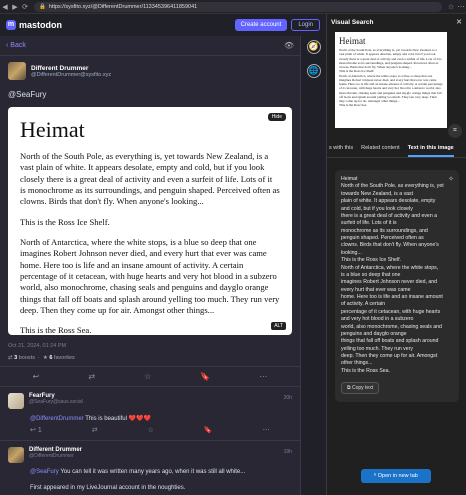 This screenshot has width=466, height=495. I want to click on logo-text: mastodon, so click(41, 25).